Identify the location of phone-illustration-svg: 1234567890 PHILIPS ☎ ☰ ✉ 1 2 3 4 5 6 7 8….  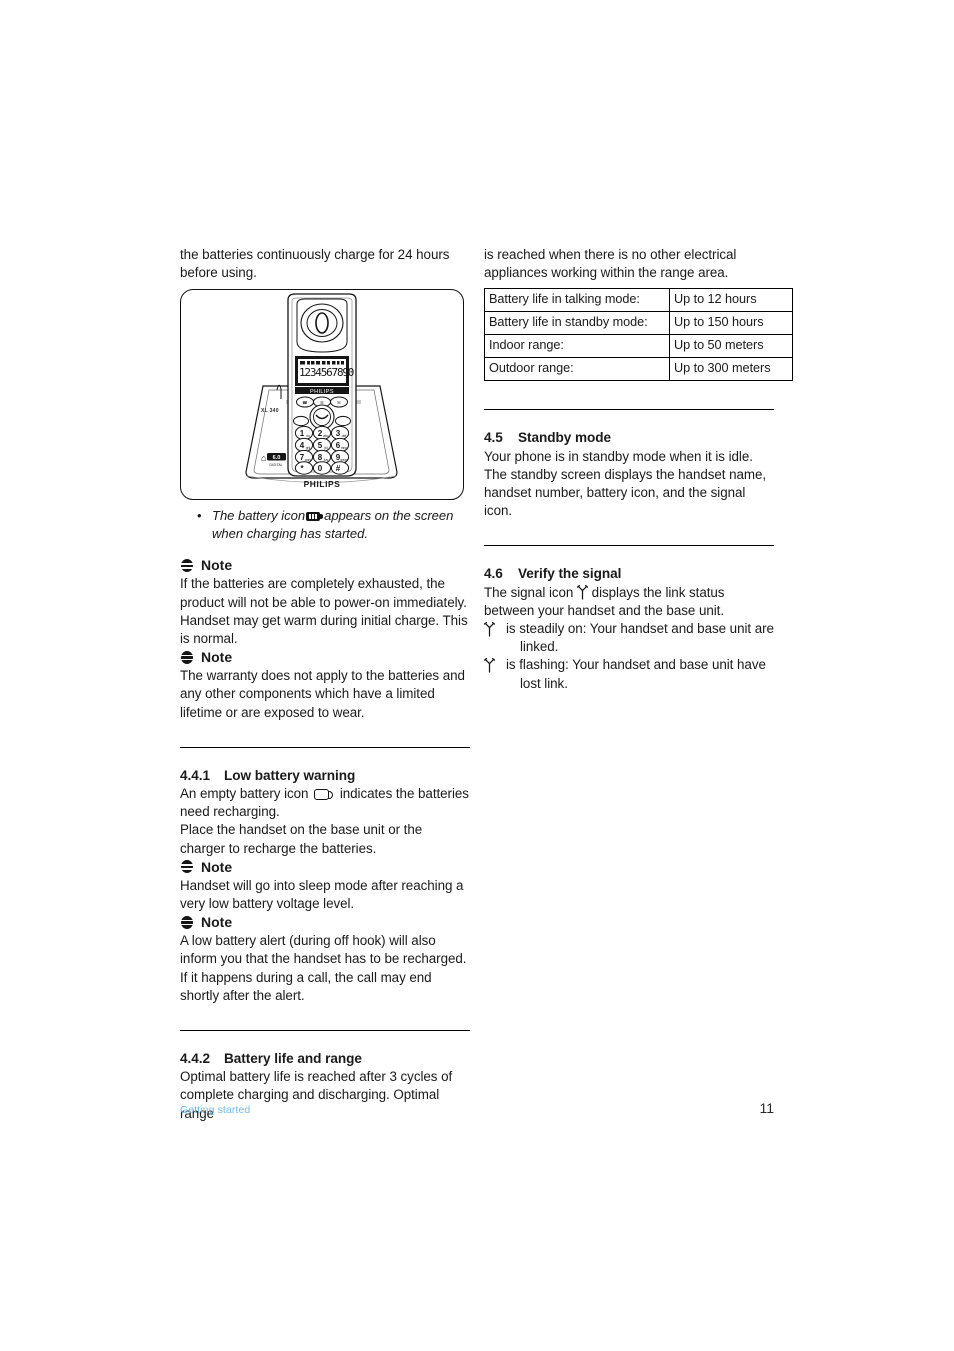
(321, 388).